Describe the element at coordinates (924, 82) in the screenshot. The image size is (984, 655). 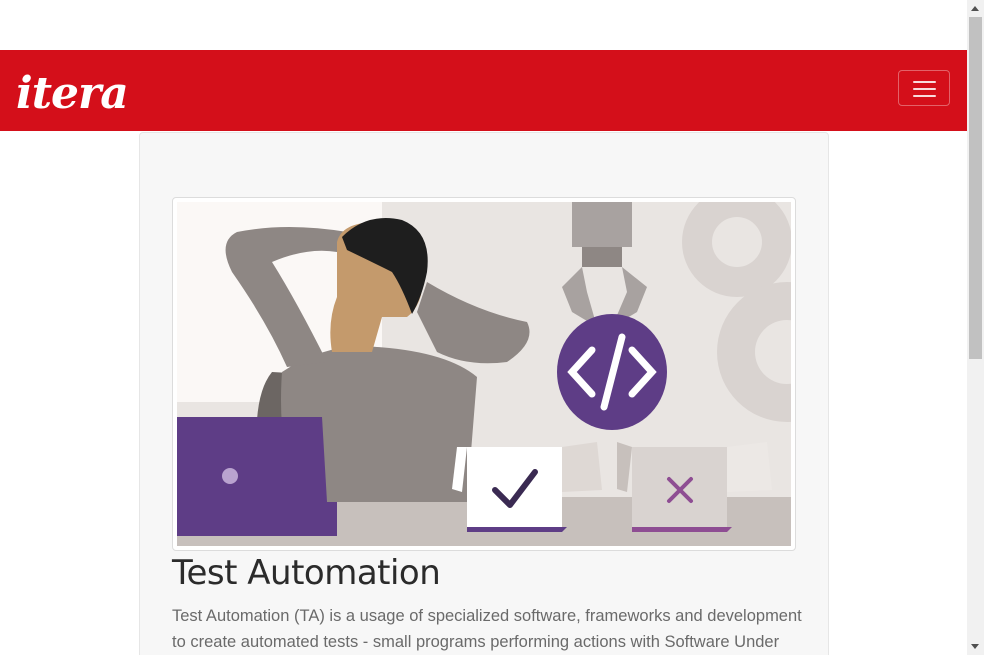
I see `hamburger-icon` at that location.